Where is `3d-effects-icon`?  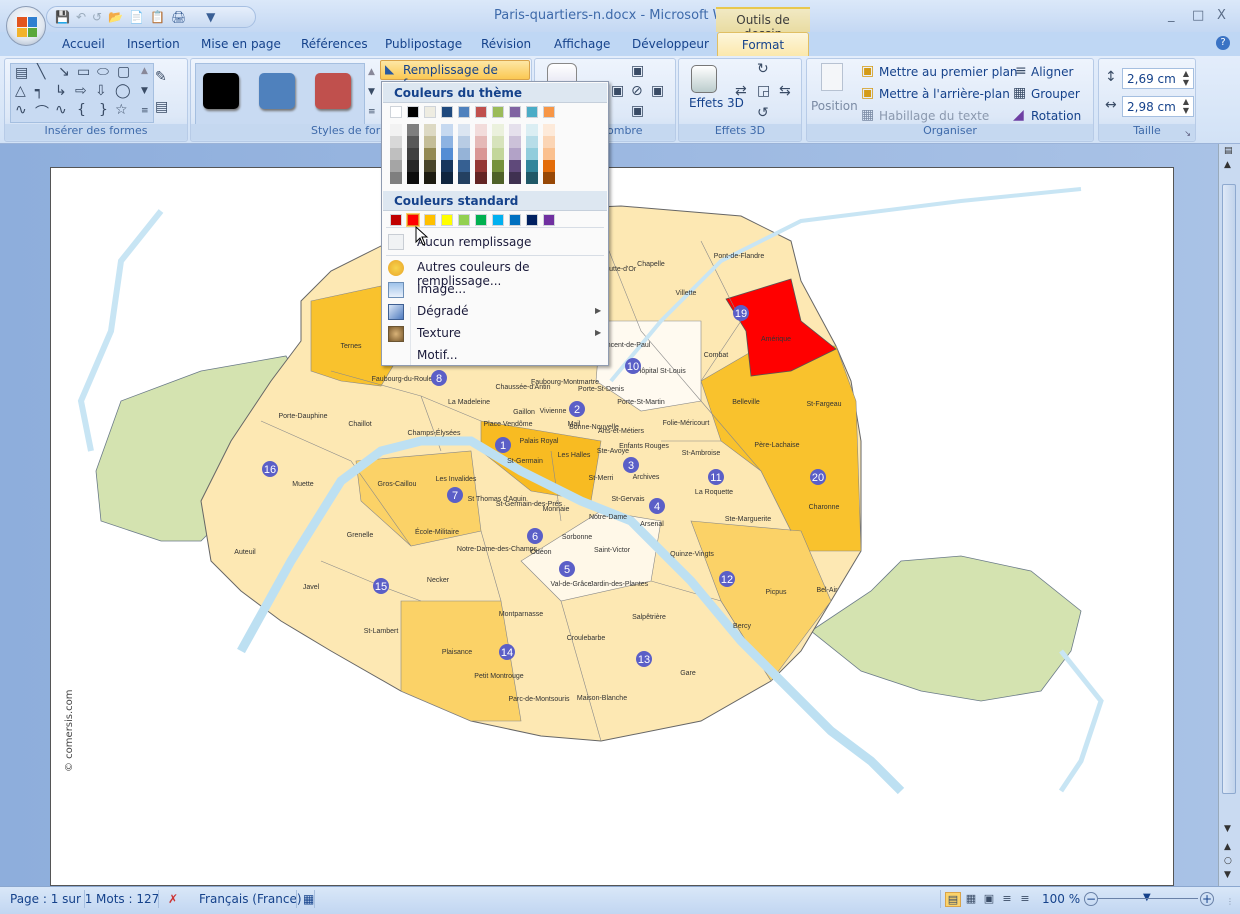 3d-effects-icon is located at coordinates (704, 79).